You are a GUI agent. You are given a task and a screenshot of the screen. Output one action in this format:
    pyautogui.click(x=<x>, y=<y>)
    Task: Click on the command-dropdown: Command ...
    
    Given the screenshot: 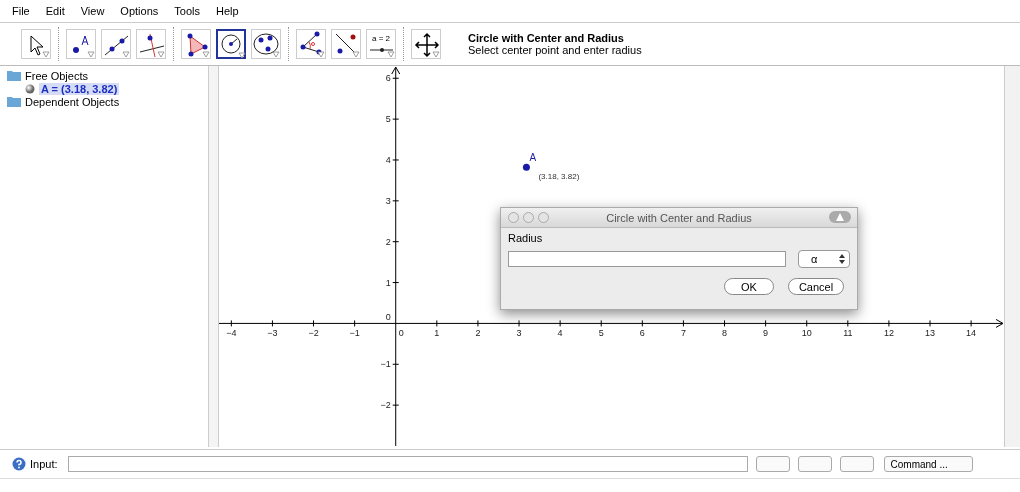 What is the action you would take?
    pyautogui.click(x=928, y=464)
    